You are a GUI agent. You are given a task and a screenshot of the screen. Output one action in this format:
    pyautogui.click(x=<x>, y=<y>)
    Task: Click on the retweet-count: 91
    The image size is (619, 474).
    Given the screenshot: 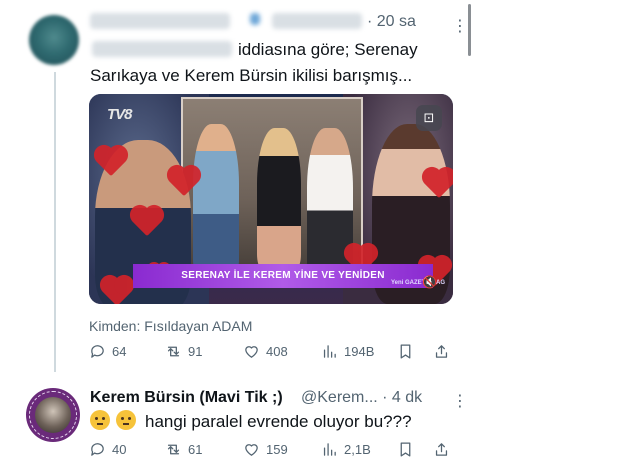 What is the action you would take?
    pyautogui.click(x=195, y=351)
    